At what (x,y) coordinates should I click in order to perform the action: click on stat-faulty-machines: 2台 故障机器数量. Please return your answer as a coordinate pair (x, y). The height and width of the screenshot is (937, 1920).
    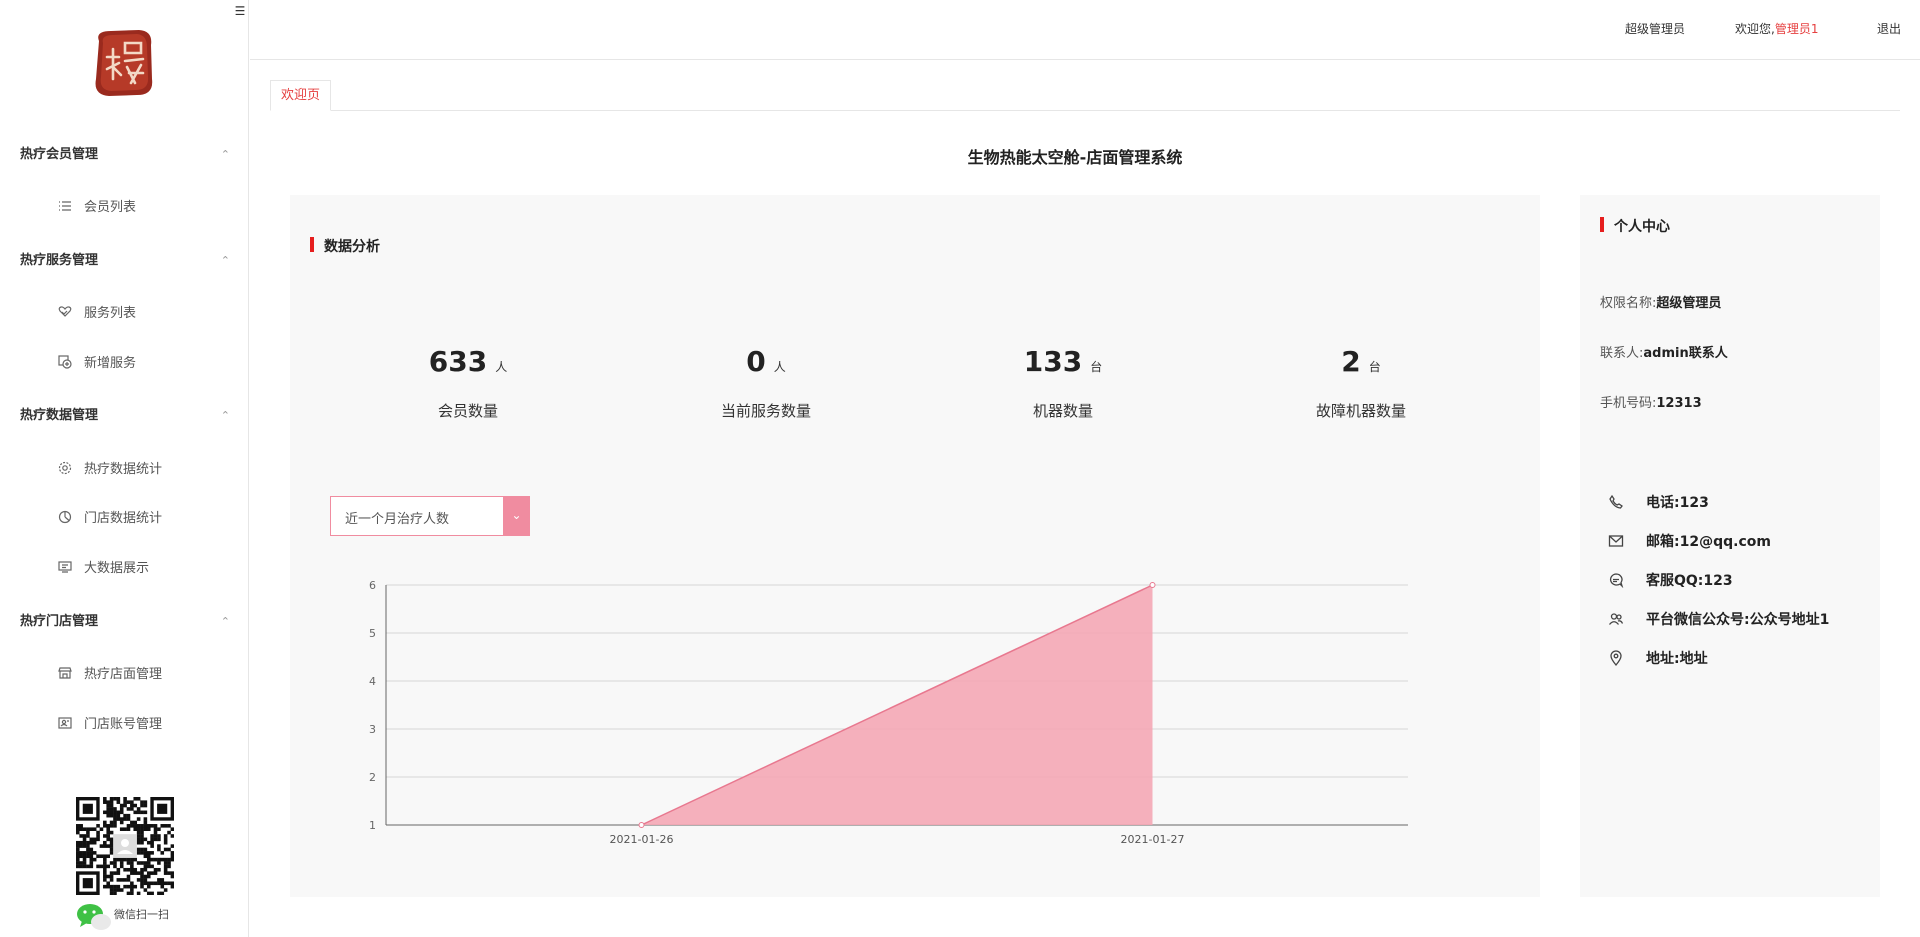
    Looking at the image, I should click on (1361, 383).